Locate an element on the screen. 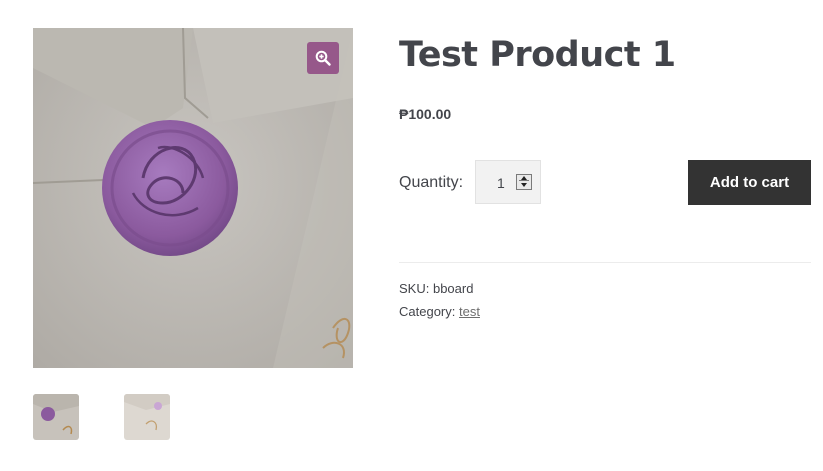 This screenshot has width=823, height=471. quantity-label: Quantity: is located at coordinates (431, 182).